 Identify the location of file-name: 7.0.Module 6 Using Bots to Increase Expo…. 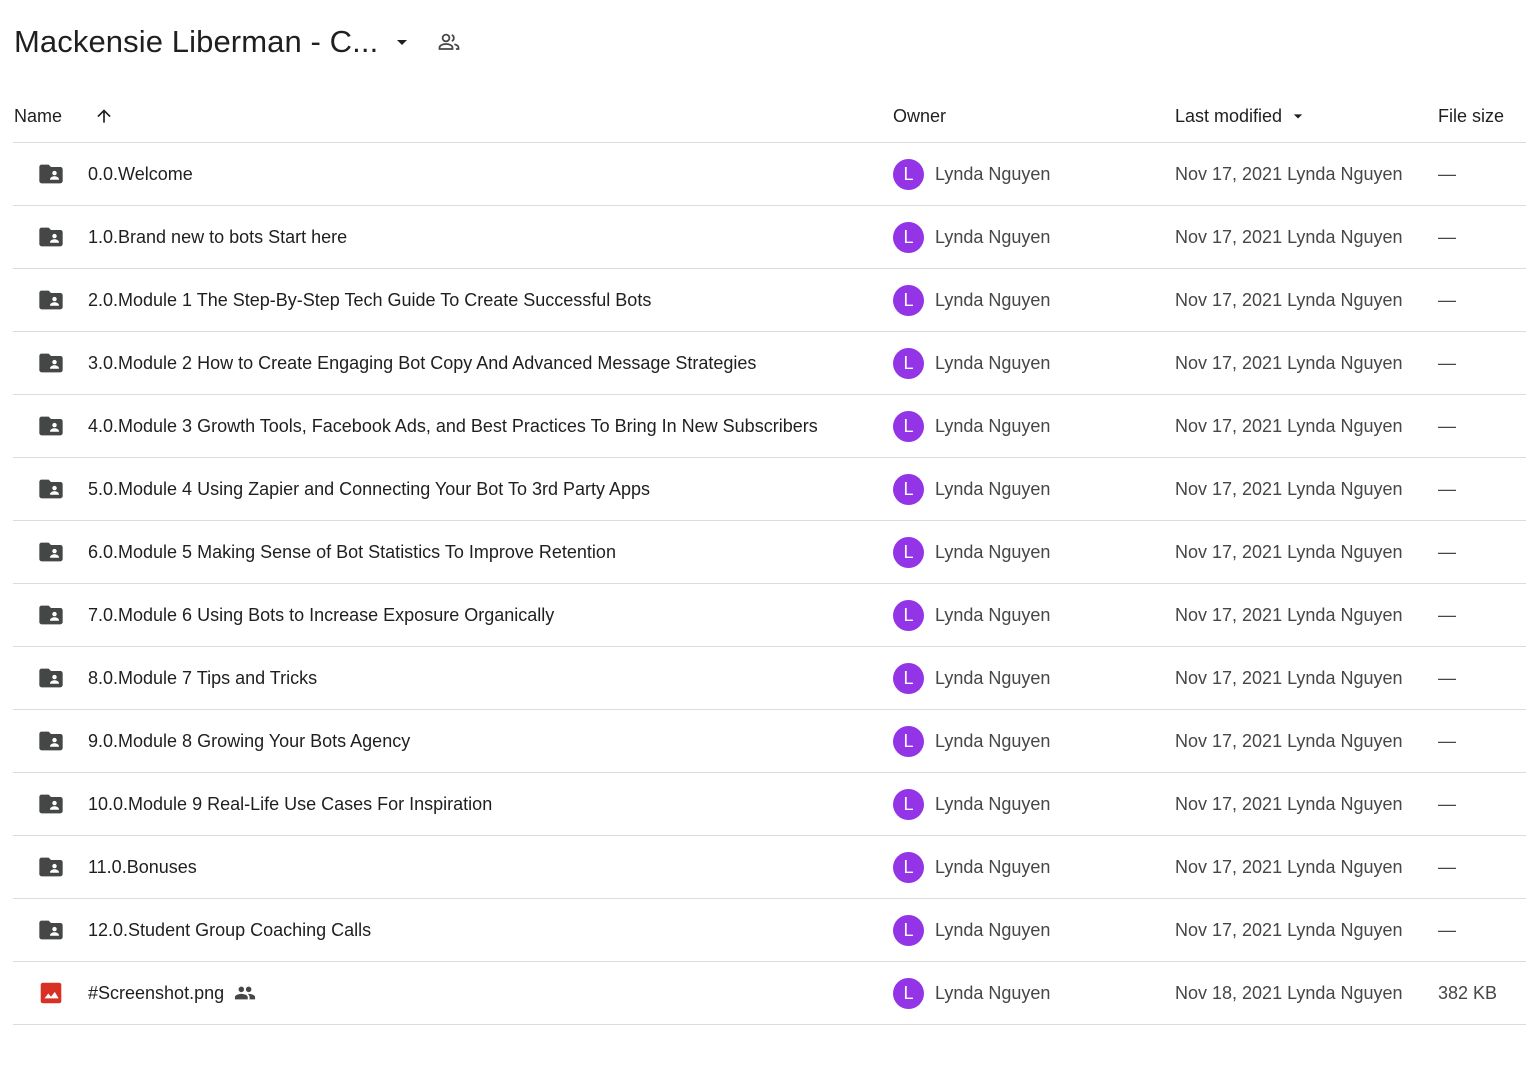
(321, 614).